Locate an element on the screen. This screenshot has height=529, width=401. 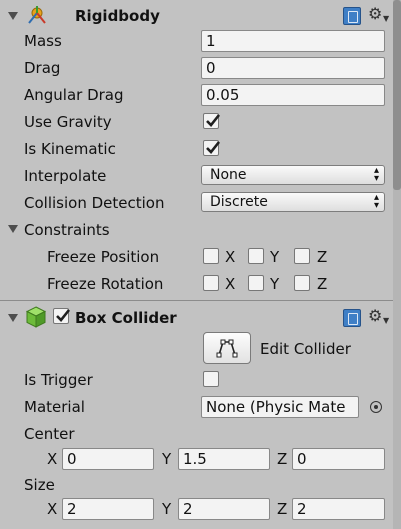
collision-detection-label: Collision Detection is located at coordinates (94, 203).